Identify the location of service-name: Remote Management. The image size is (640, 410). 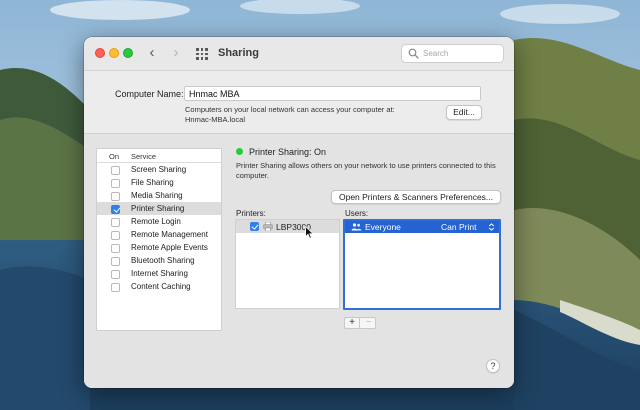
(169, 234).